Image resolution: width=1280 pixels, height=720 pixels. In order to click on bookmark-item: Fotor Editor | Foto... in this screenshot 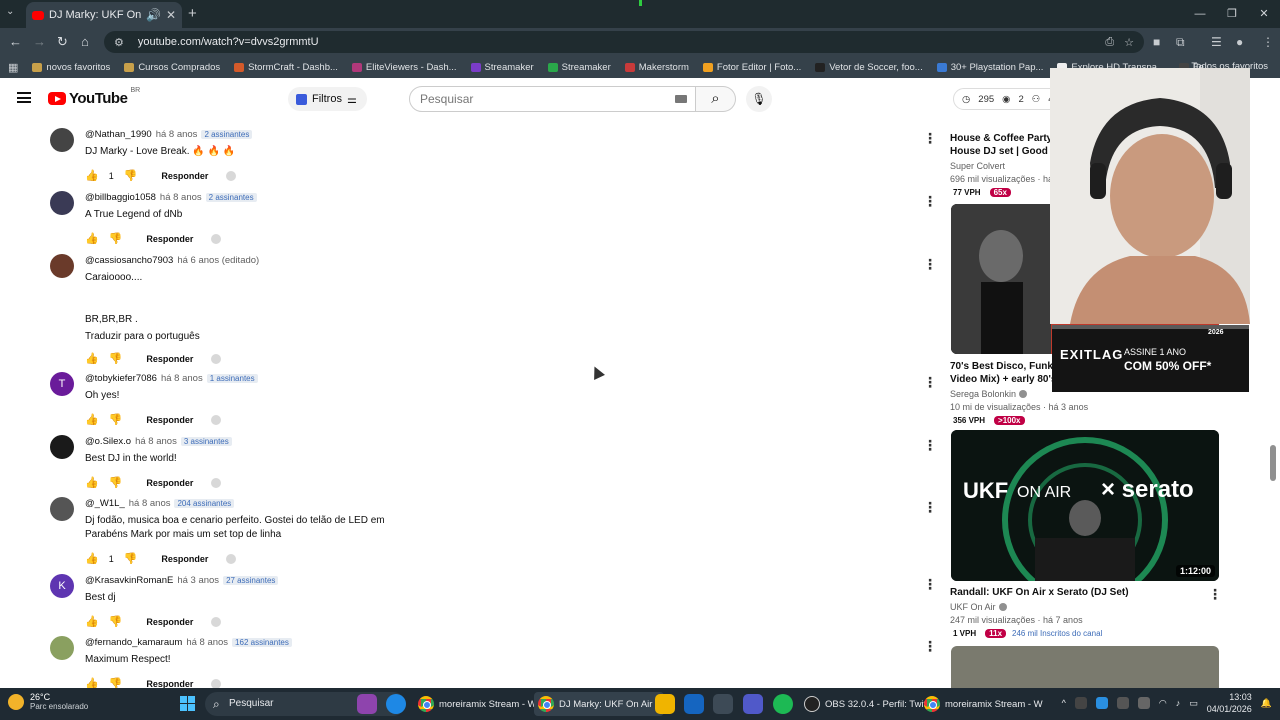, I will do `click(751, 67)`.